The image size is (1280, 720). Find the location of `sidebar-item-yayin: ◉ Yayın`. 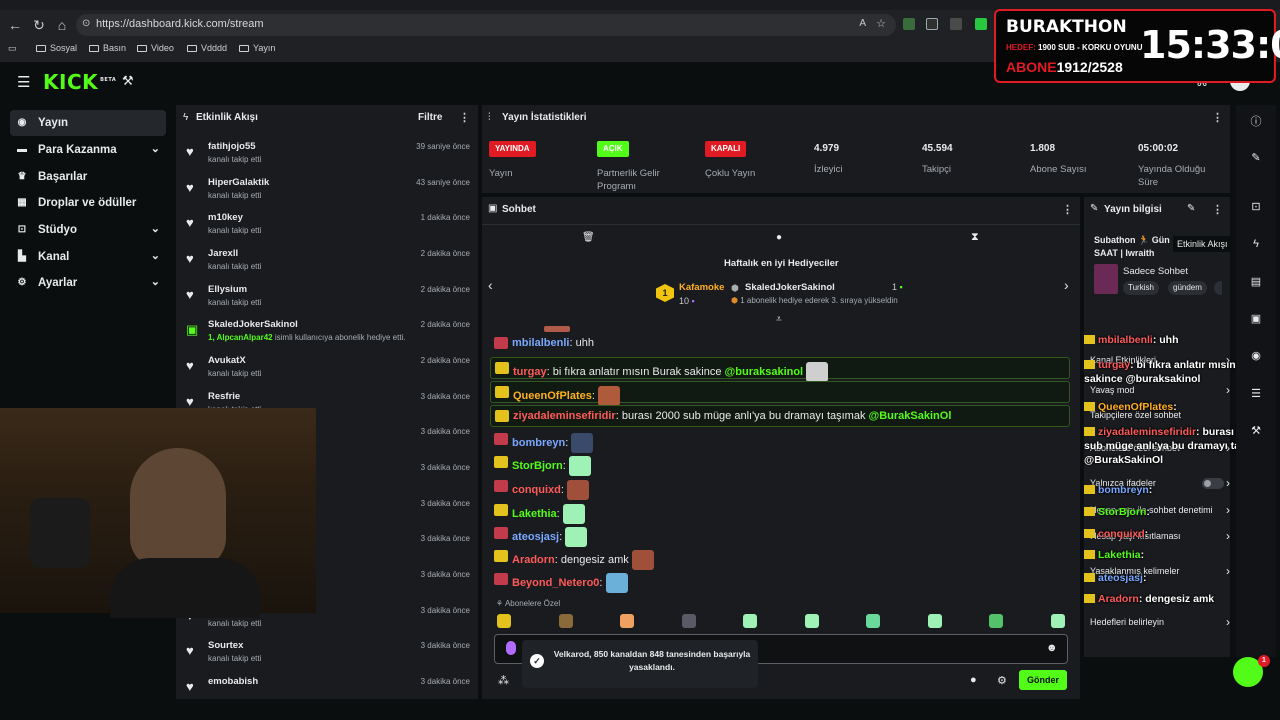

sidebar-item-yayin: ◉ Yayın is located at coordinates (88, 123).